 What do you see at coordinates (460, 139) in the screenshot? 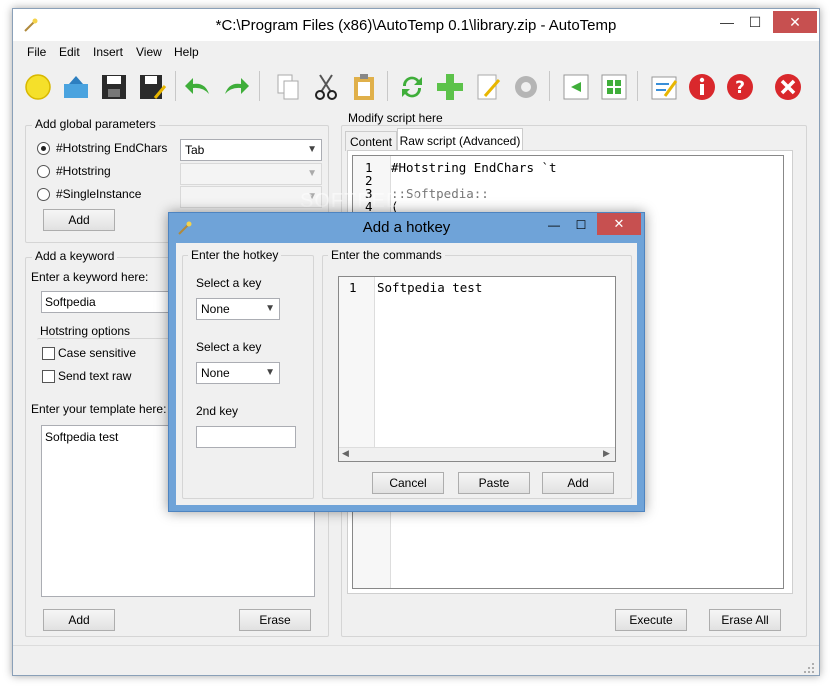
I see `tab-raw-script: Raw script (Advanced)` at bounding box center [460, 139].